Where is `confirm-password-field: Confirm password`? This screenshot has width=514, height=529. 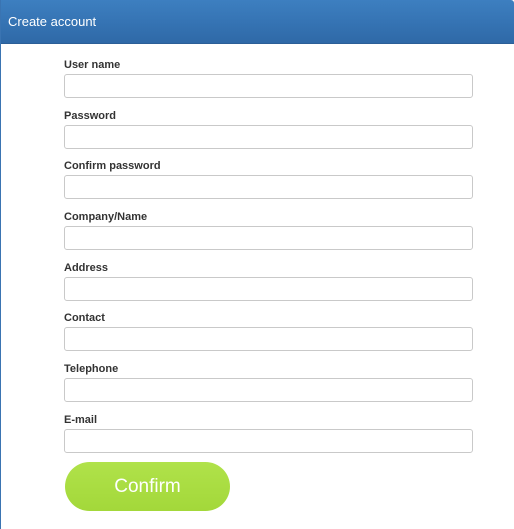
confirm-password-field: Confirm password is located at coordinates (268, 185).